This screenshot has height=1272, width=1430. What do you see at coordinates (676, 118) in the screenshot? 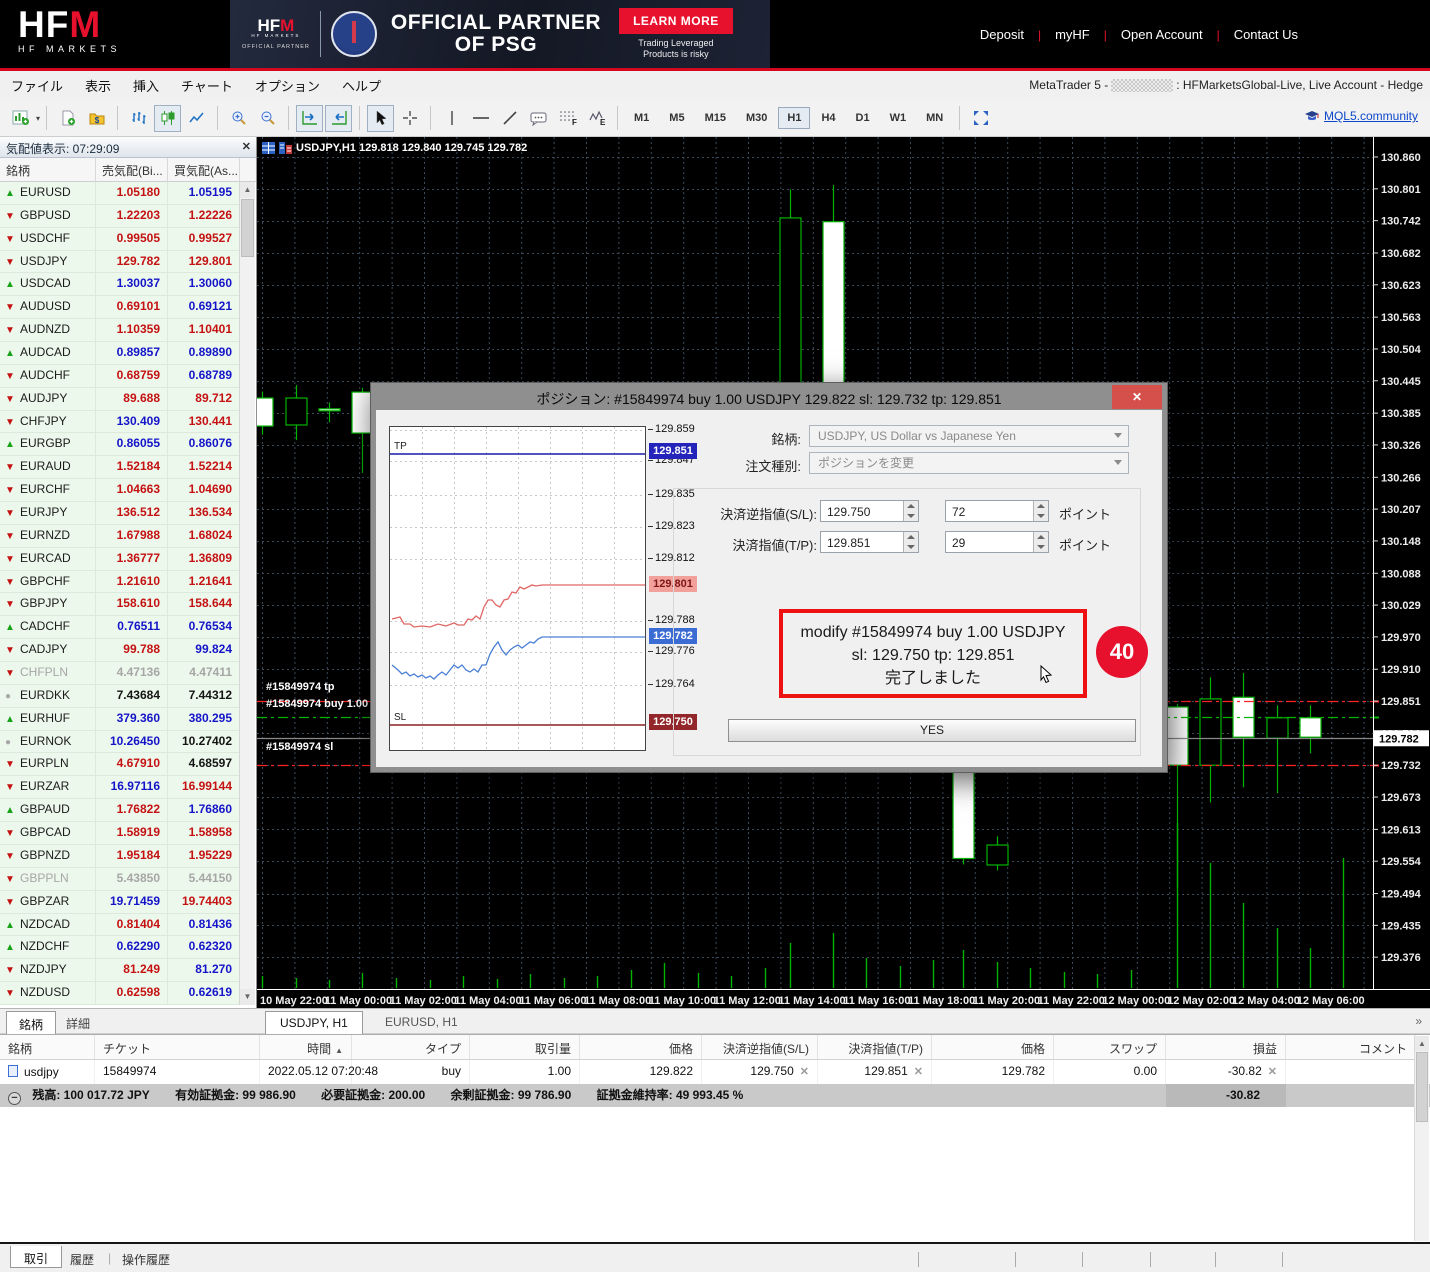
I see `timeframe-M5: M5` at bounding box center [676, 118].